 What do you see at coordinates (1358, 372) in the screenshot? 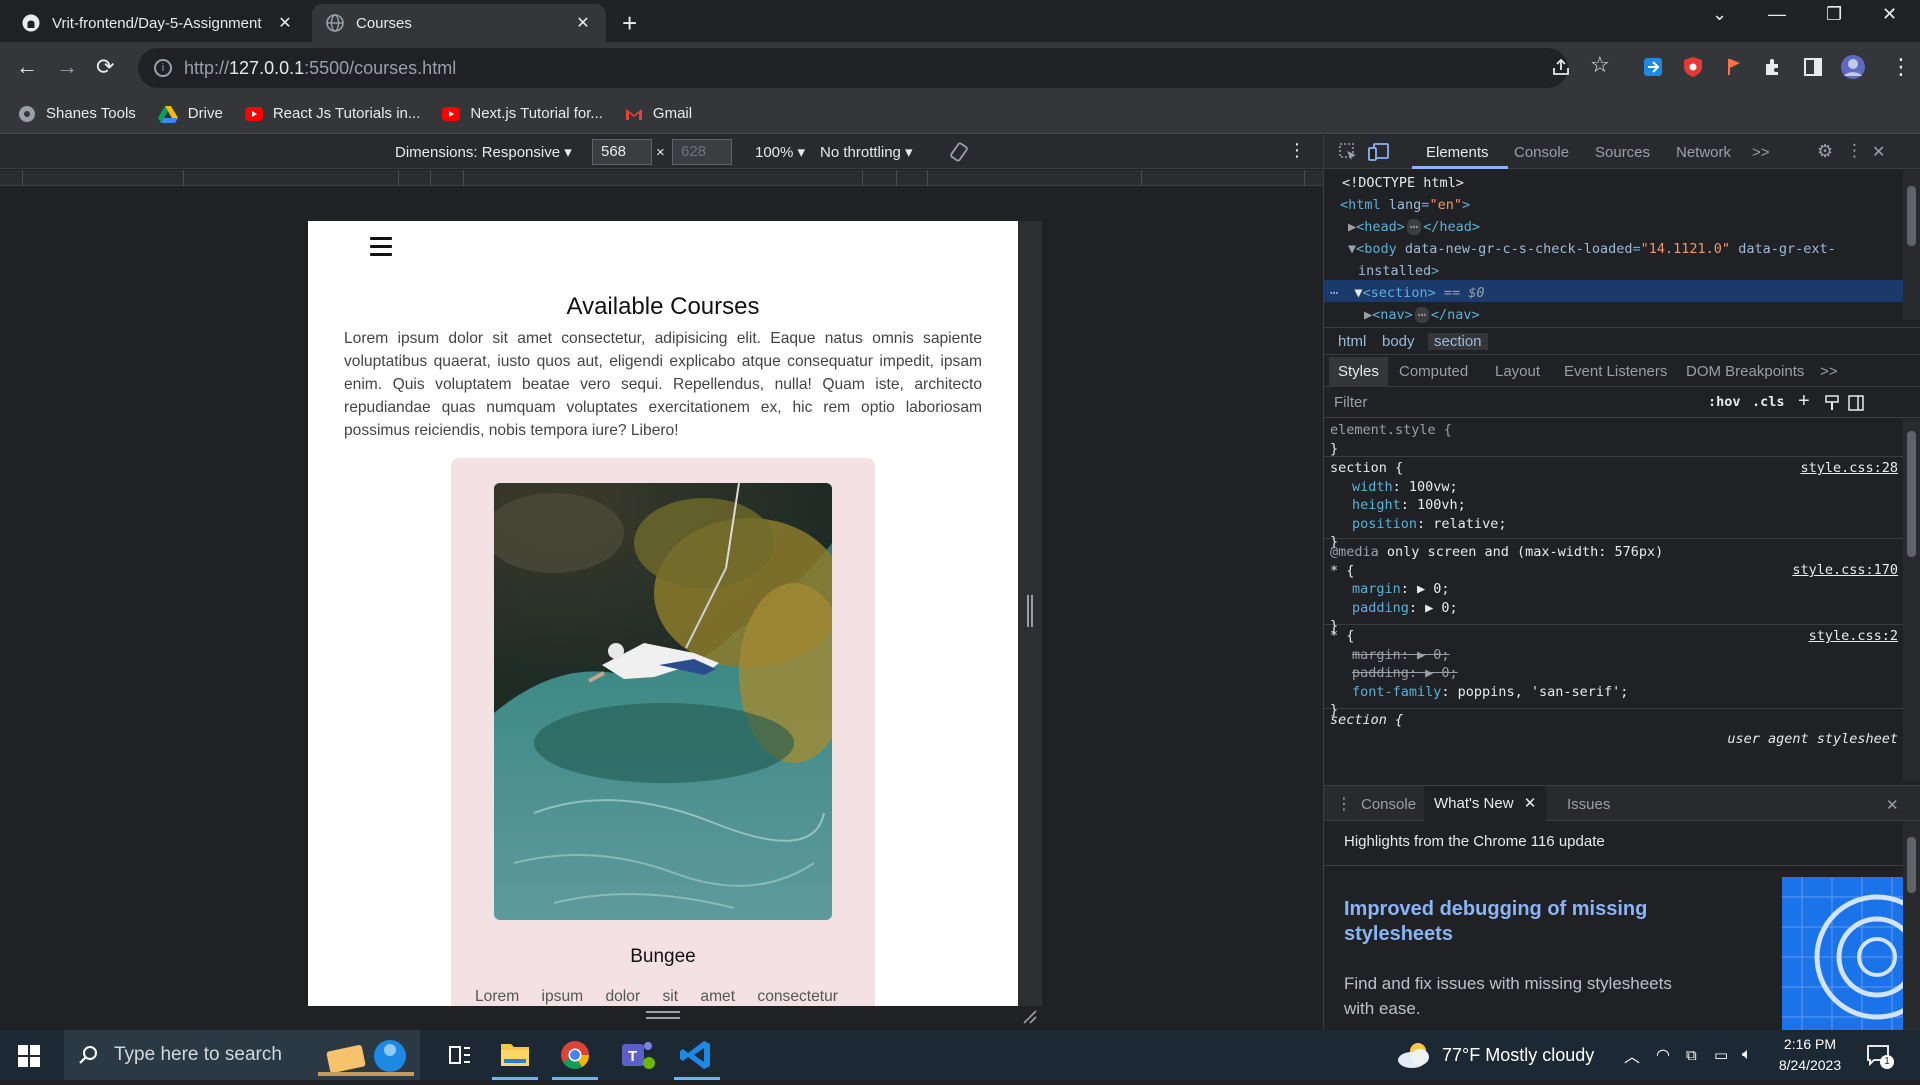
I see `tab-styles: Styles` at bounding box center [1358, 372].